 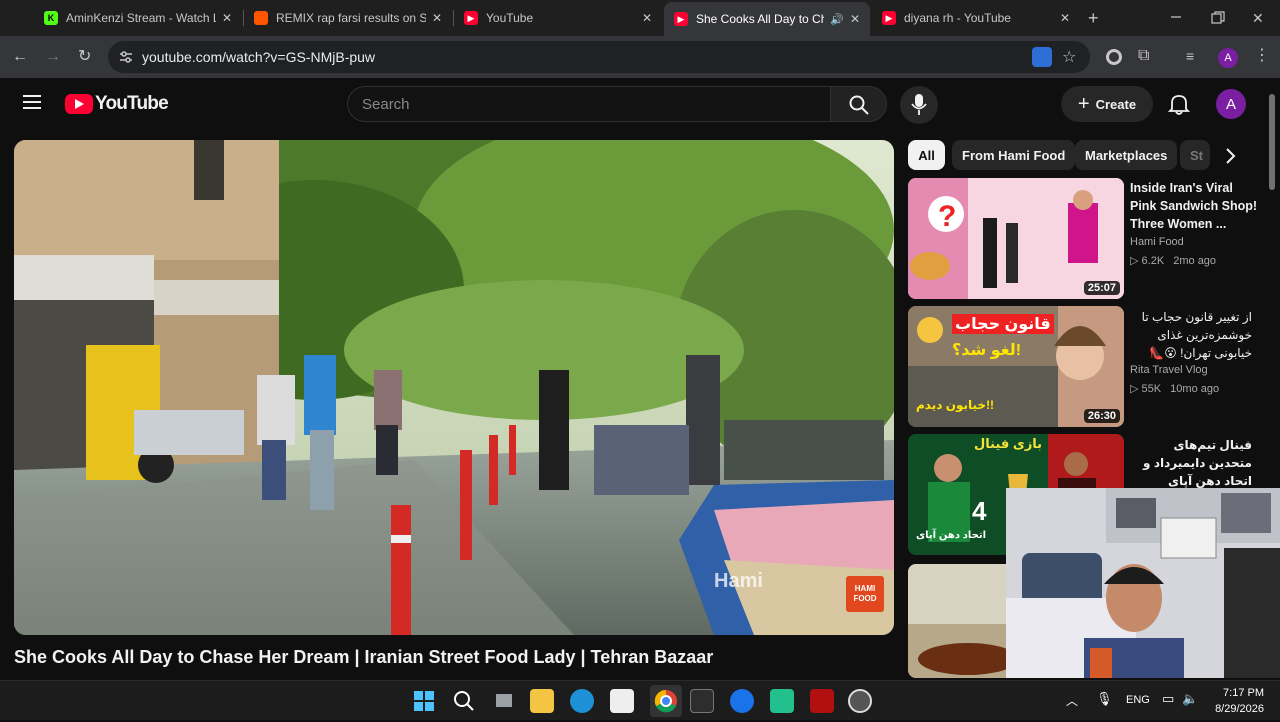 What do you see at coordinates (760, 19) in the screenshot?
I see `browser-tab-title: She Cooks All Day to Chase Her Dream` at bounding box center [760, 19].